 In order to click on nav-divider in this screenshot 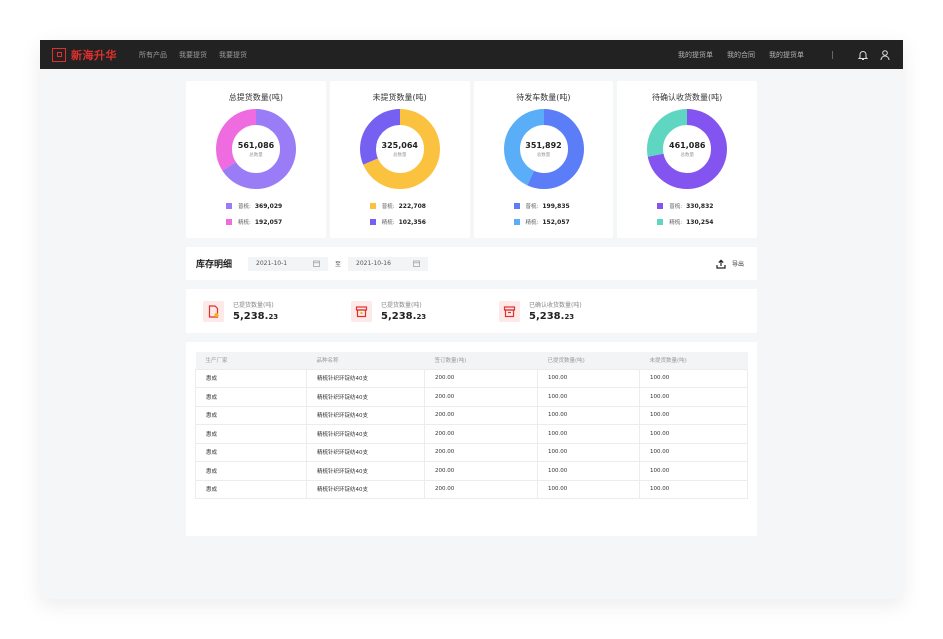, I will do `click(832, 54)`.